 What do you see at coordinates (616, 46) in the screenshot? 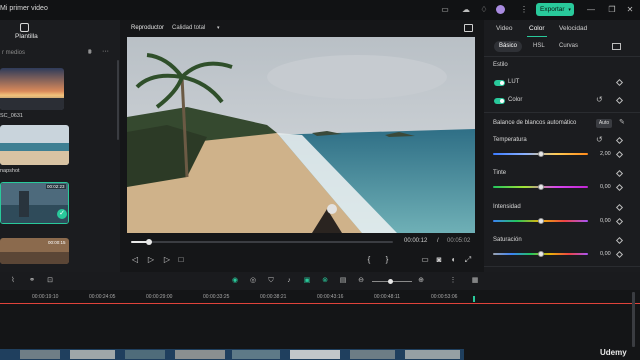
I see `compare-icon` at bounding box center [616, 46].